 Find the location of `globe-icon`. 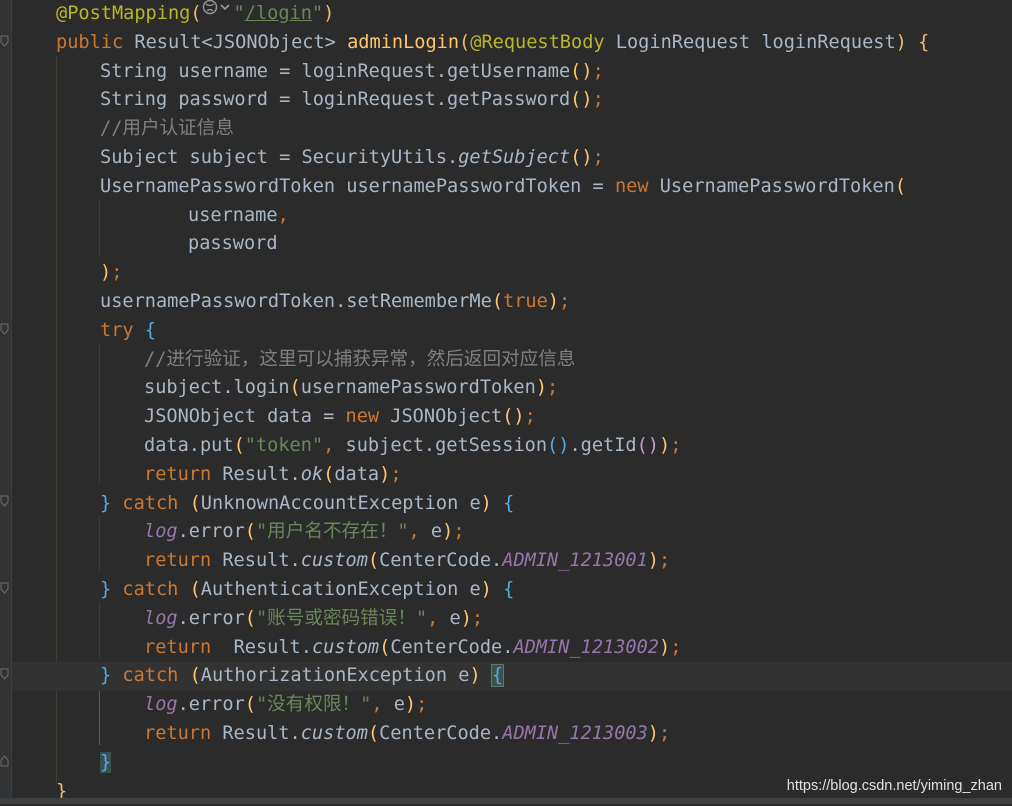

globe-icon is located at coordinates (218, 13).